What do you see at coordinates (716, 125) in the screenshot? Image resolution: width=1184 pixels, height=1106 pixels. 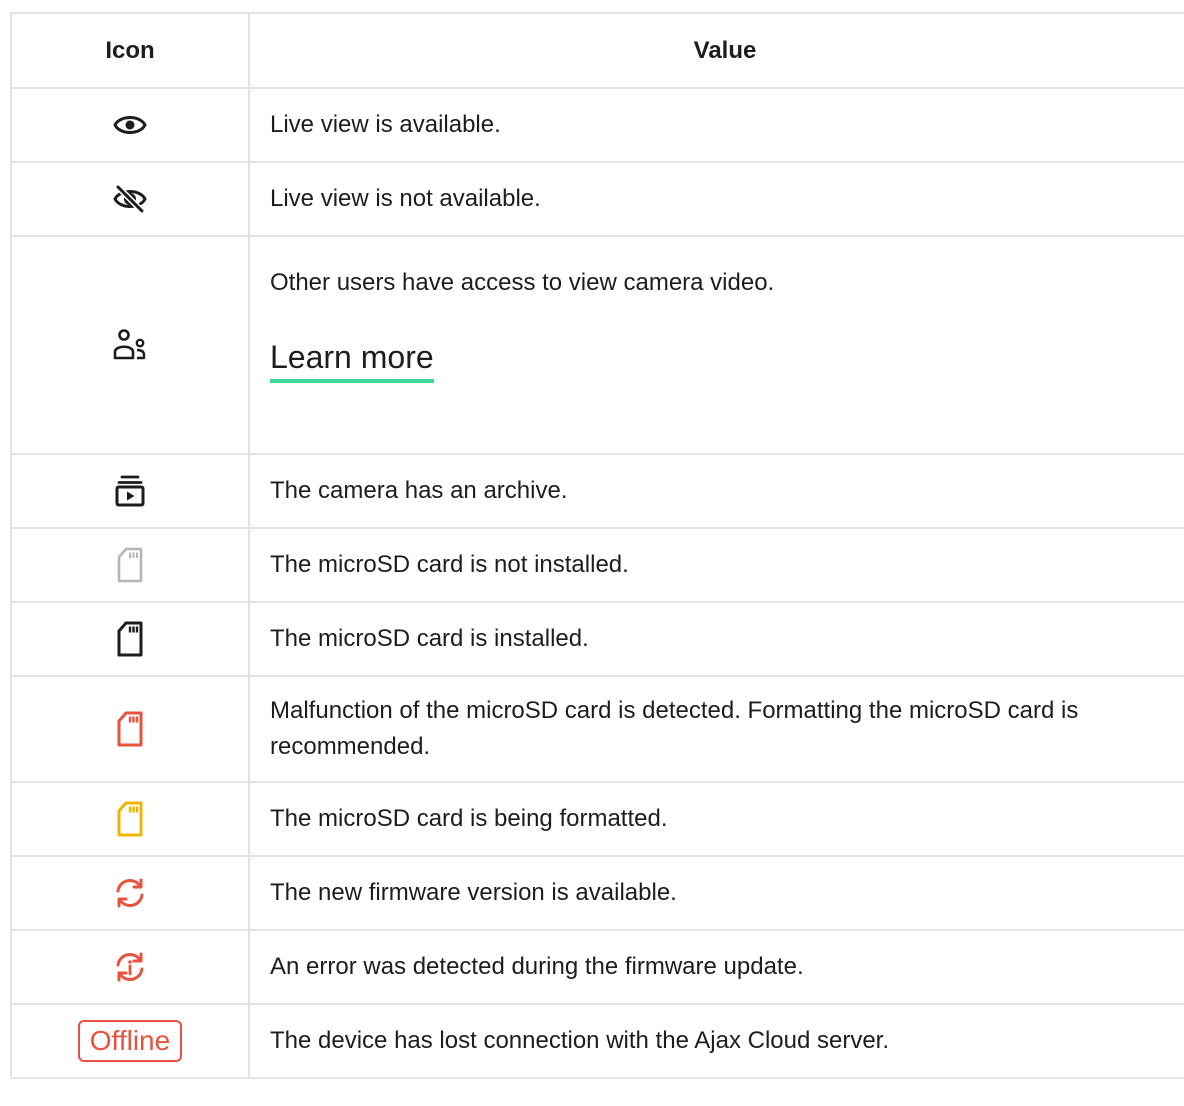 I see `value-cell: Live view is available.` at bounding box center [716, 125].